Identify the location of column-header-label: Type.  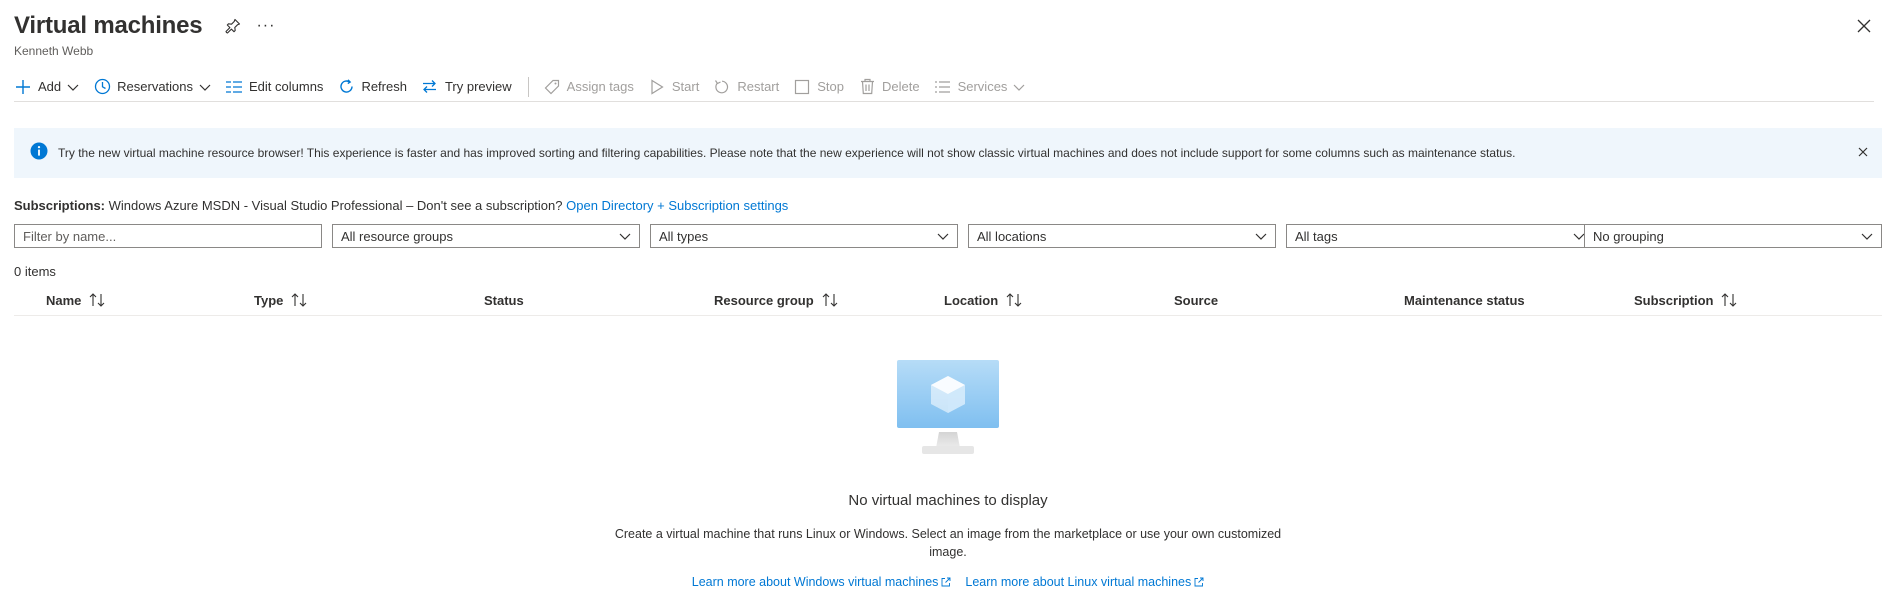
(269, 300).